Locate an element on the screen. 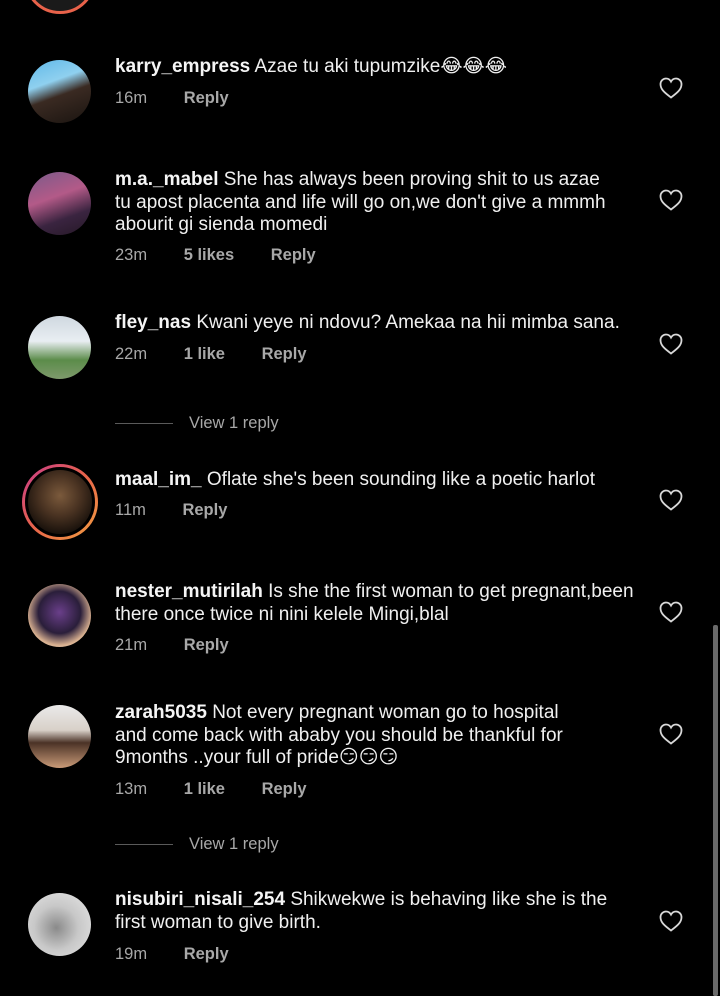  comment-time: 11m is located at coordinates (130, 510).